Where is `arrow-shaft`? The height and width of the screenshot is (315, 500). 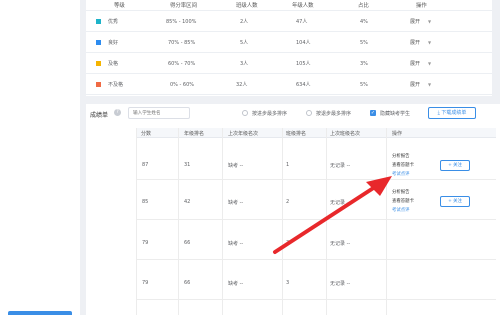
arrow-shaft is located at coordinates (326, 218).